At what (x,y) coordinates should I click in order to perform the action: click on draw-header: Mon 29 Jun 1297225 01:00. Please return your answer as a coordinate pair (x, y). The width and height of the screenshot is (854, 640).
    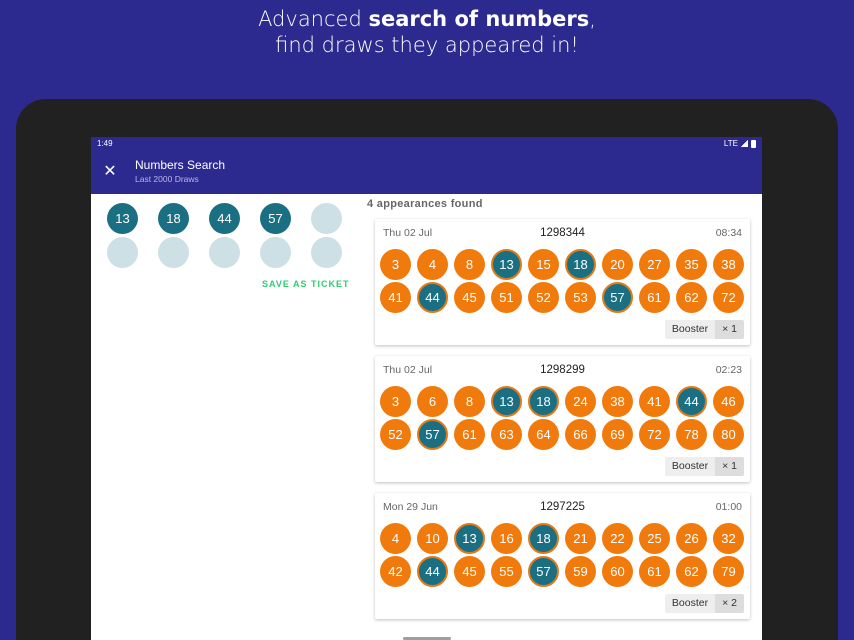
    Looking at the image, I should click on (562, 508).